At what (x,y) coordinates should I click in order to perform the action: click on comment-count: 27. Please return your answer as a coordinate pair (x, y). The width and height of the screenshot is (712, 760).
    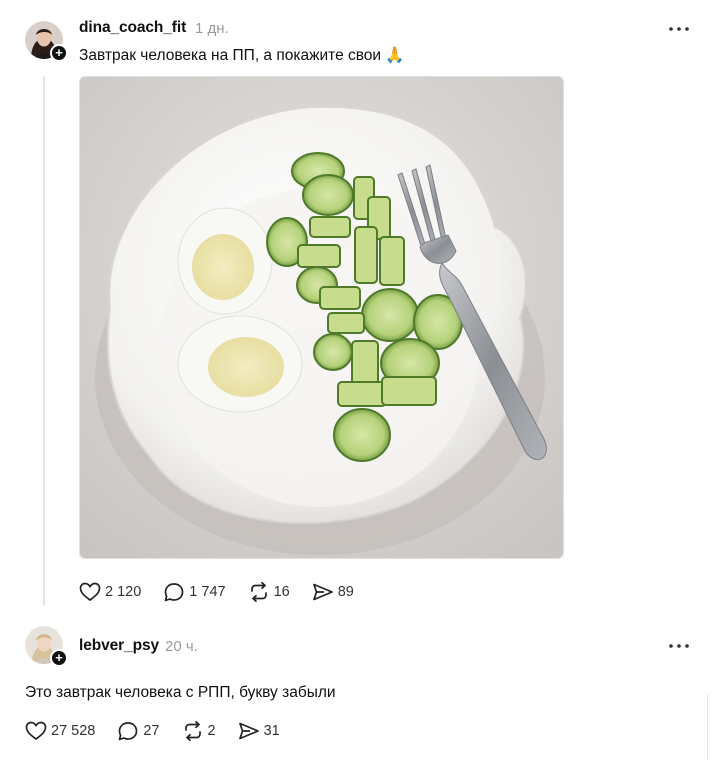
    Looking at the image, I should click on (151, 731).